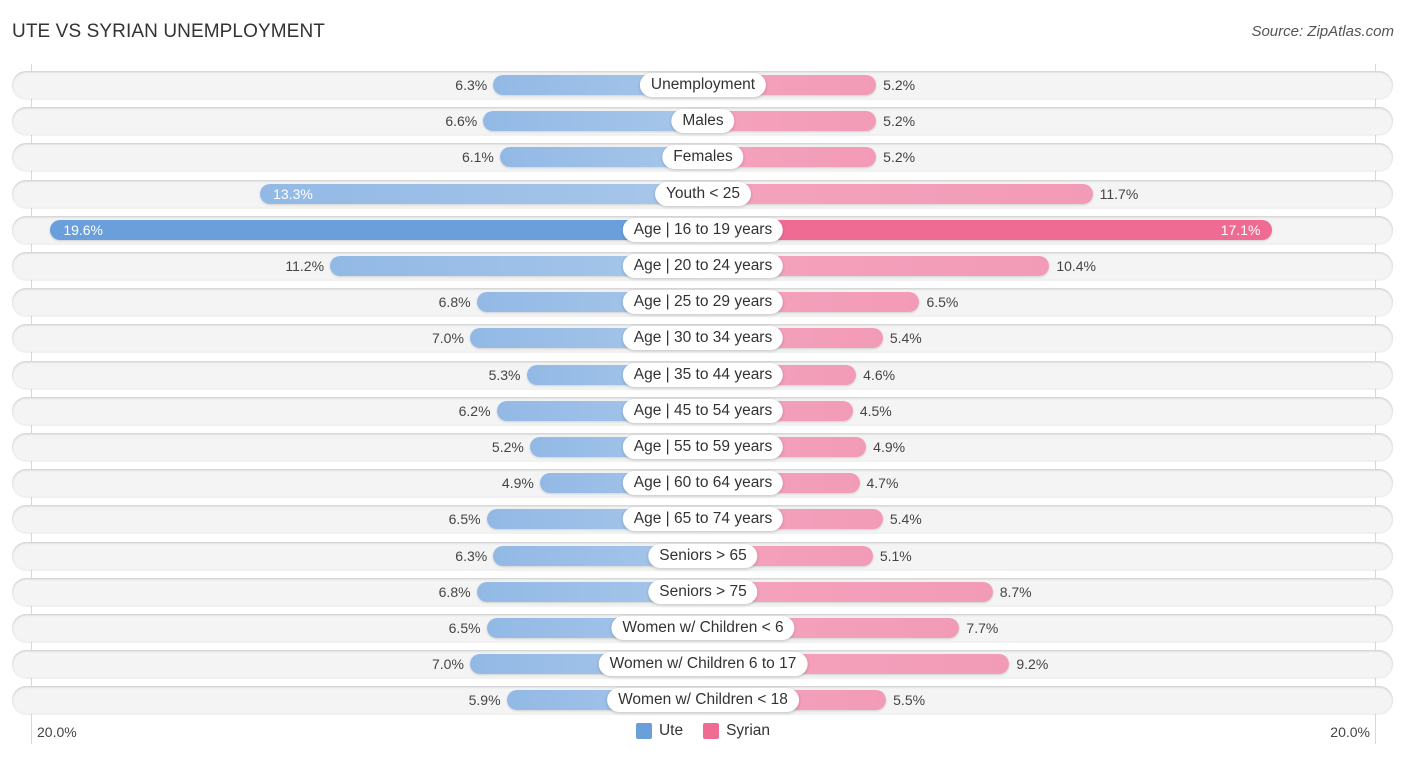 The height and width of the screenshot is (757, 1406). Describe the element at coordinates (703, 85) in the screenshot. I see `category-label: Unemployment` at that location.